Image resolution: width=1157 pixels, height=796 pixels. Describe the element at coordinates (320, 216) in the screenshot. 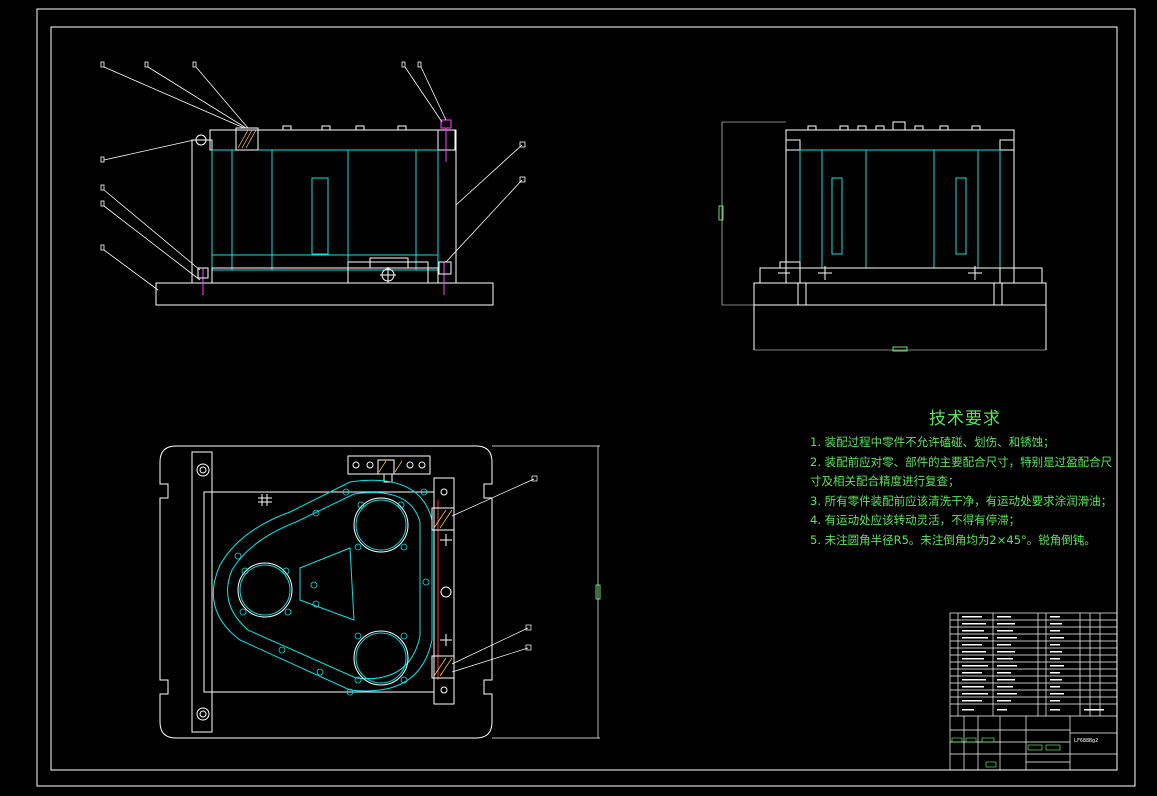

I see `slot` at that location.